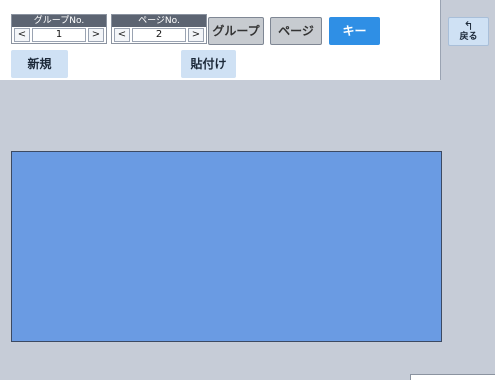  Describe the element at coordinates (122, 35) in the screenshot. I see `page-prev-button: <` at that location.